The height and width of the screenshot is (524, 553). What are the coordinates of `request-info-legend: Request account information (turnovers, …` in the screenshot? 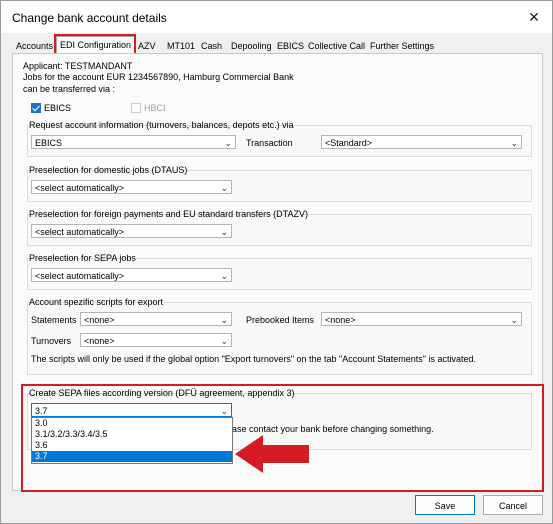 It's located at (161, 125).